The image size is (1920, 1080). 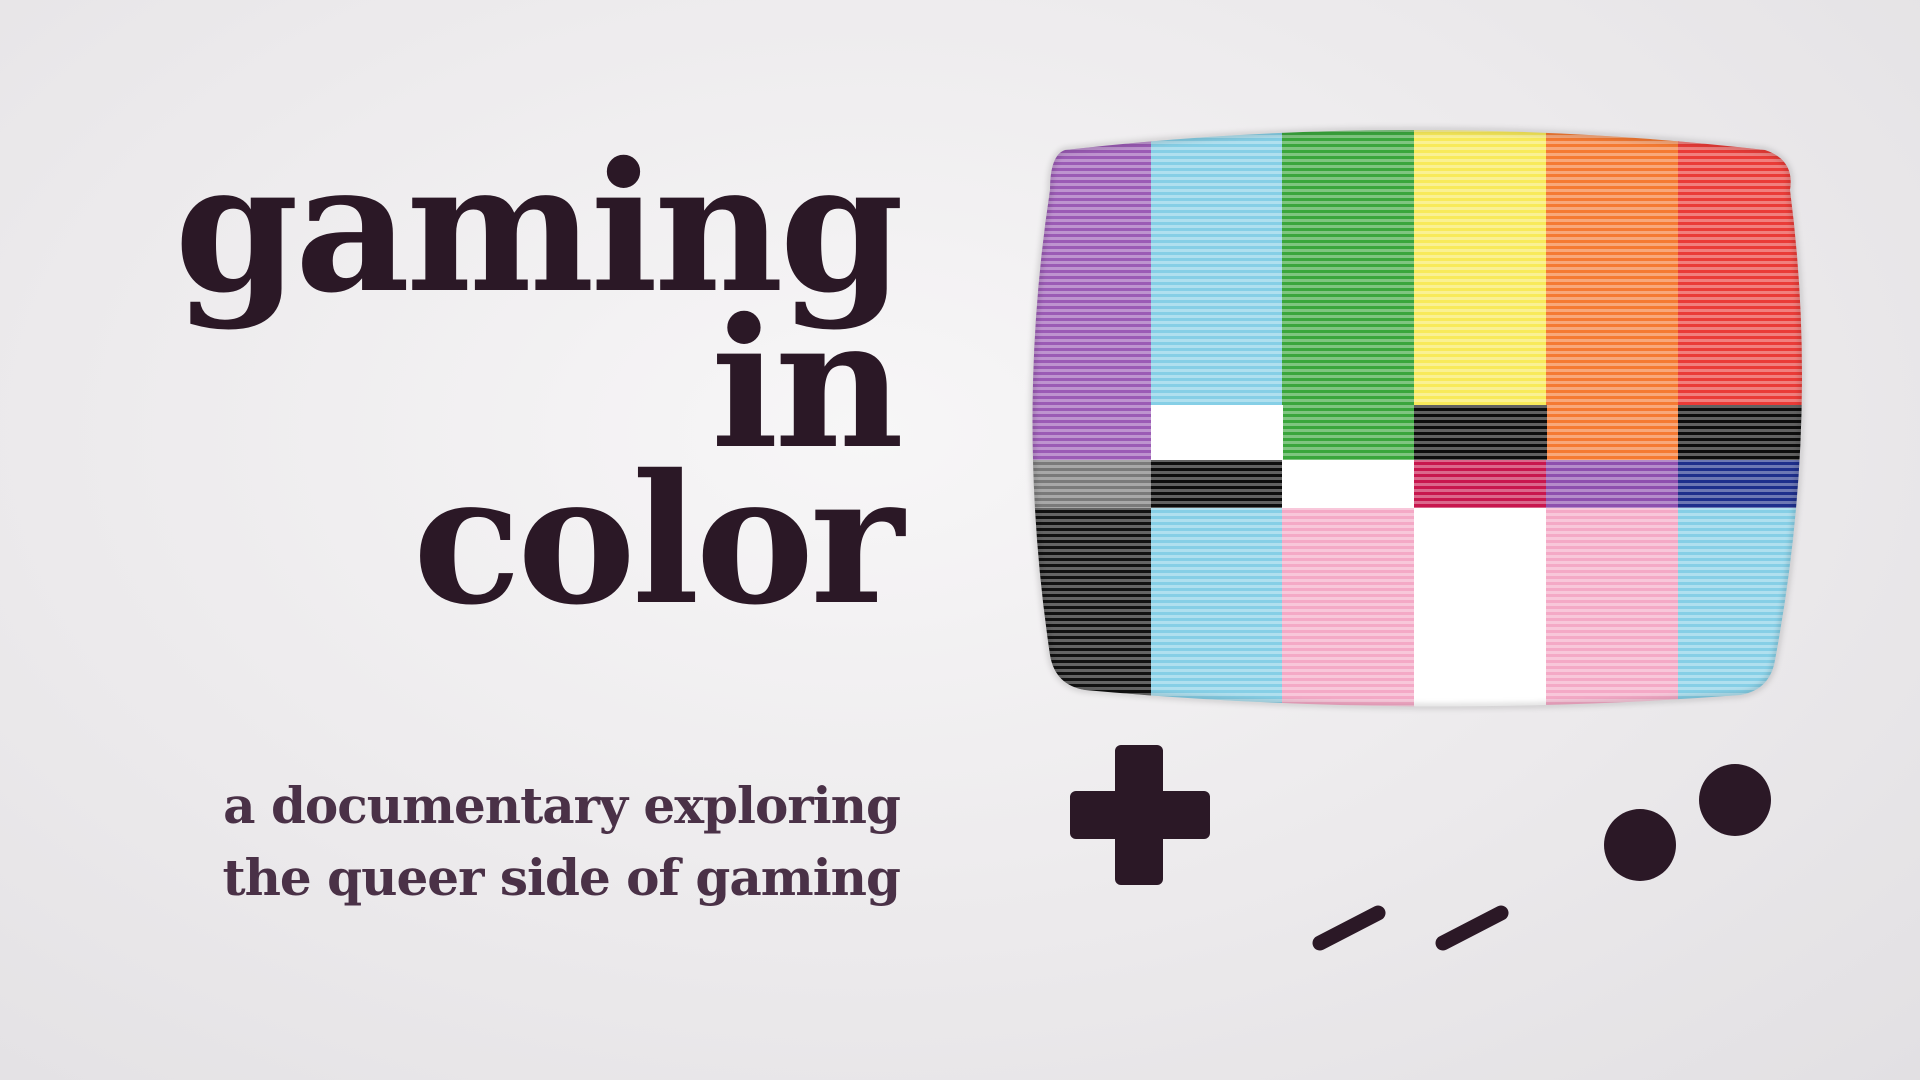 What do you see at coordinates (562, 805) in the screenshot?
I see `subtitle-line-1: a documentary exploring` at bounding box center [562, 805].